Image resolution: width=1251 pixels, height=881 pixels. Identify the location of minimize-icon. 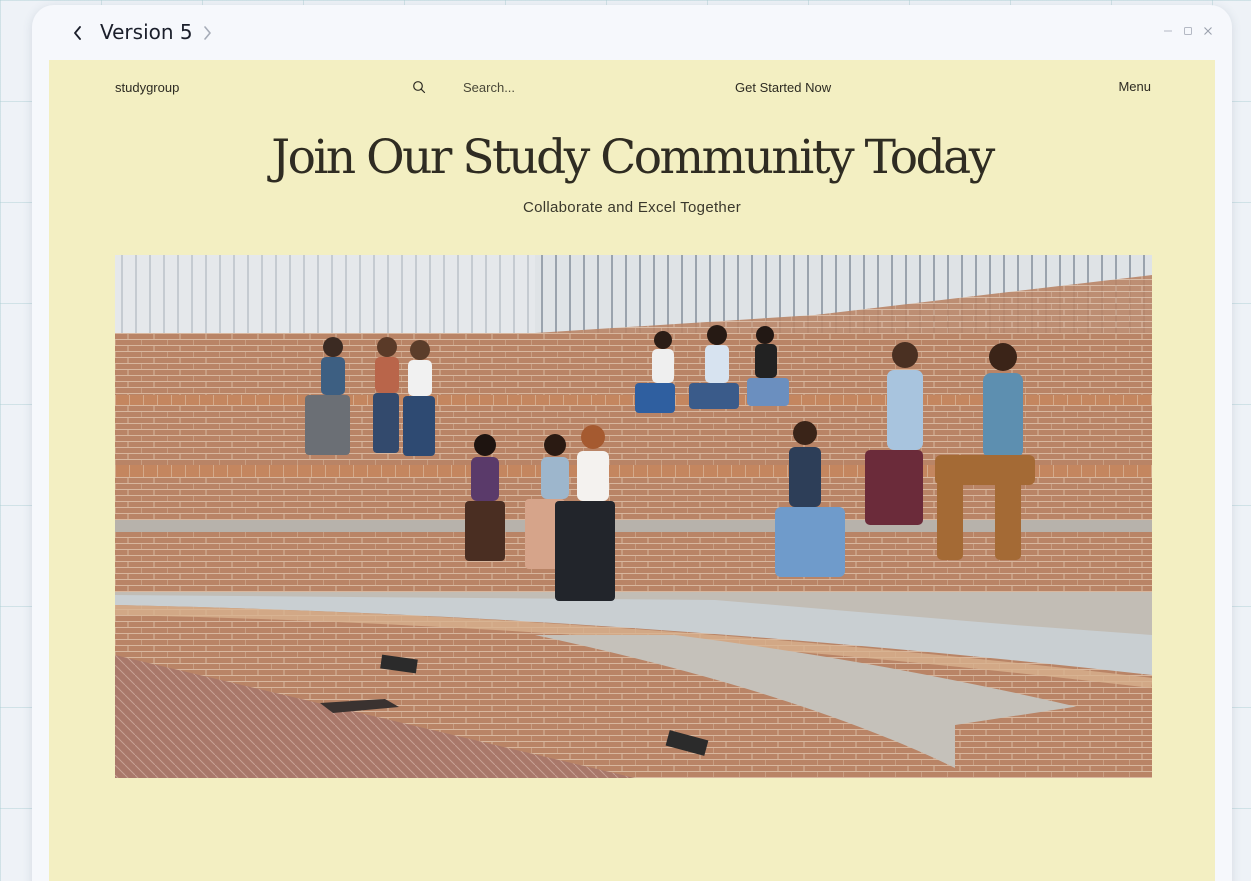
(1168, 31).